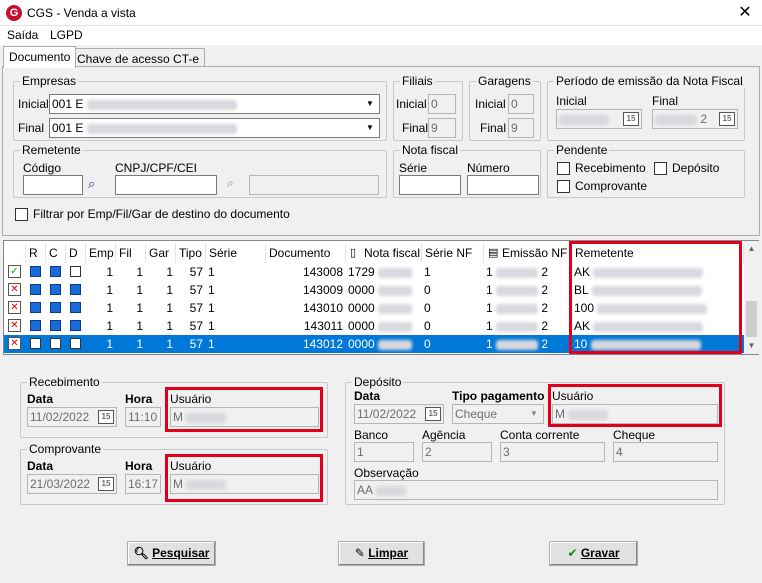 The image size is (762, 583). I want to click on grid-header-c: C, so click(56, 253).